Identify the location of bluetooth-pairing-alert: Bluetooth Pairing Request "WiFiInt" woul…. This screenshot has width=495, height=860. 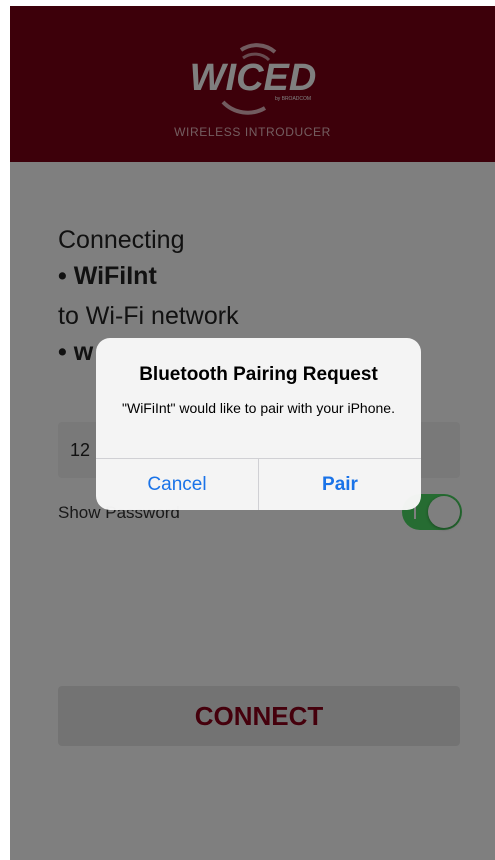
(258, 424).